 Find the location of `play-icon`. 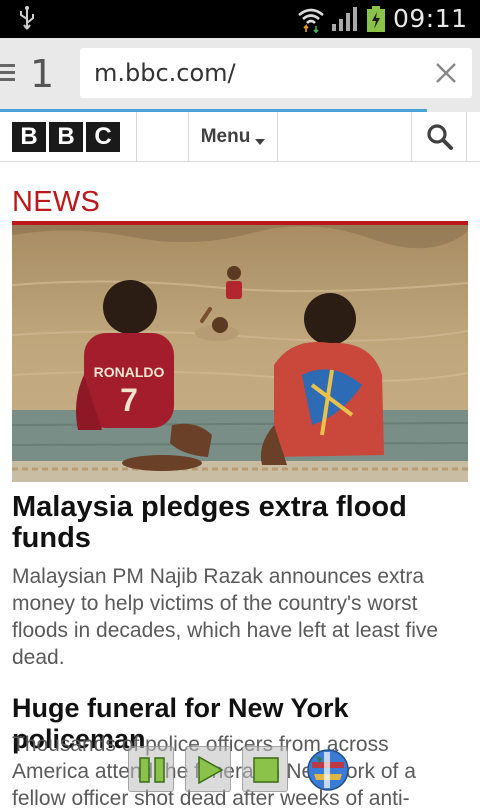

play-icon is located at coordinates (210, 772).